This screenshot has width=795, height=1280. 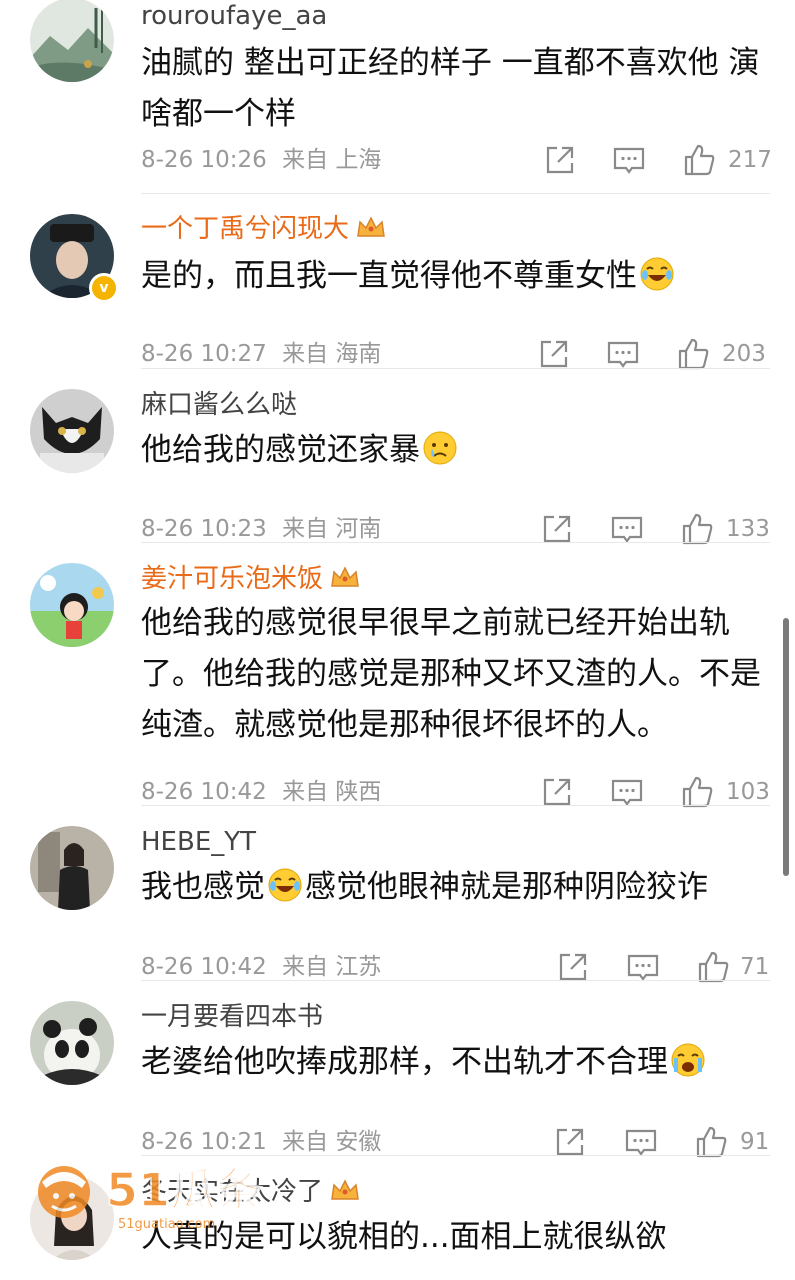 I want to click on comment-location: 陕西, so click(x=358, y=792).